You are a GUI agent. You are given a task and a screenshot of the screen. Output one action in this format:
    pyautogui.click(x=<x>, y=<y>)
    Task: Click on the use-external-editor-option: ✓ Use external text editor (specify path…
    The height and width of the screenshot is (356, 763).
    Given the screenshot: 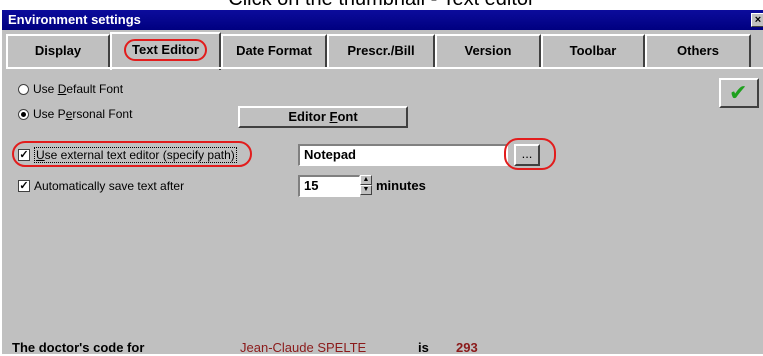 What is the action you would take?
    pyautogui.click(x=127, y=155)
    